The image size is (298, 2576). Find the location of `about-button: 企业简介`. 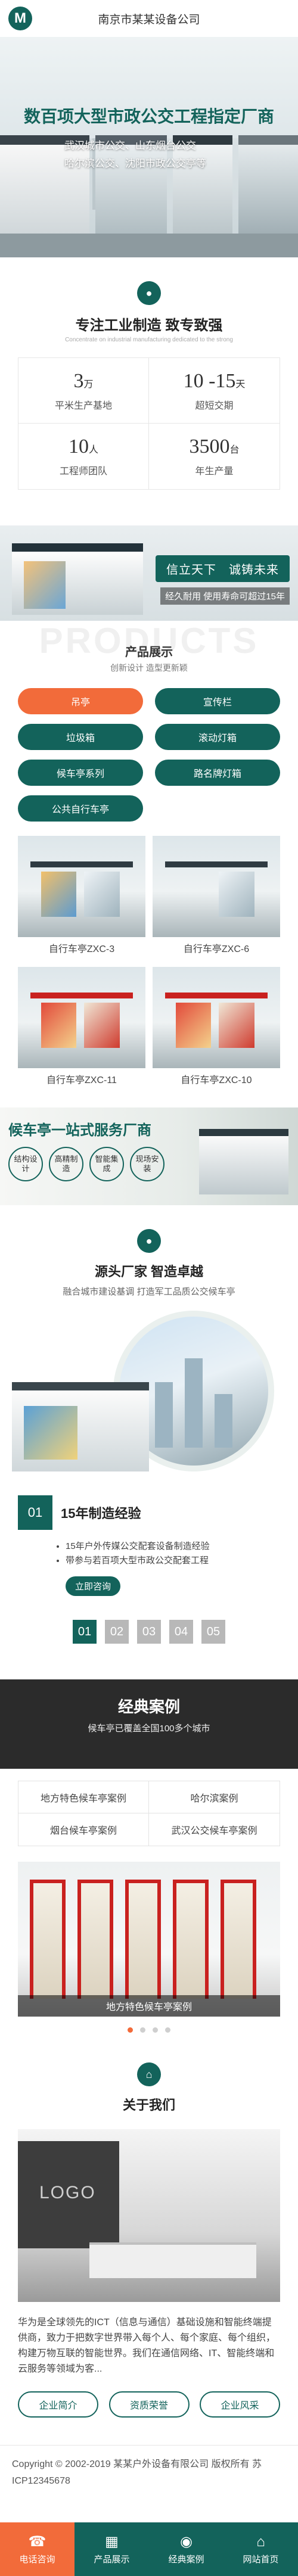

about-button: 企业简介 is located at coordinates (58, 2404).